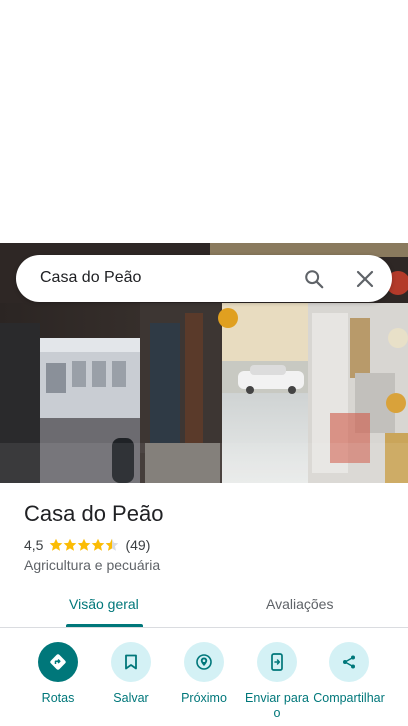 The width and height of the screenshot is (408, 726). Describe the element at coordinates (314, 279) in the screenshot. I see `search-icon` at that location.